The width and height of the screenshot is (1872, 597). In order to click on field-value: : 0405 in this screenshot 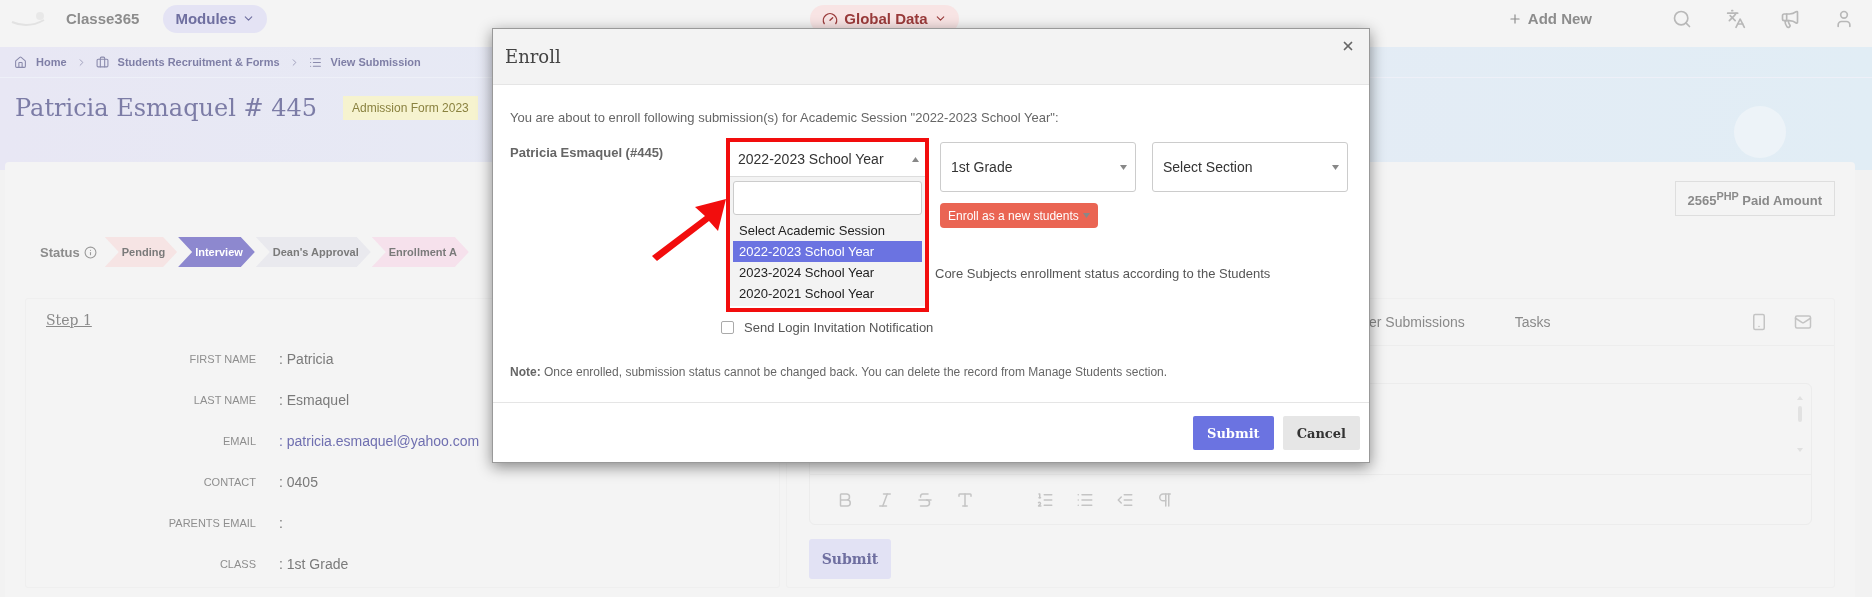, I will do `click(299, 482)`.